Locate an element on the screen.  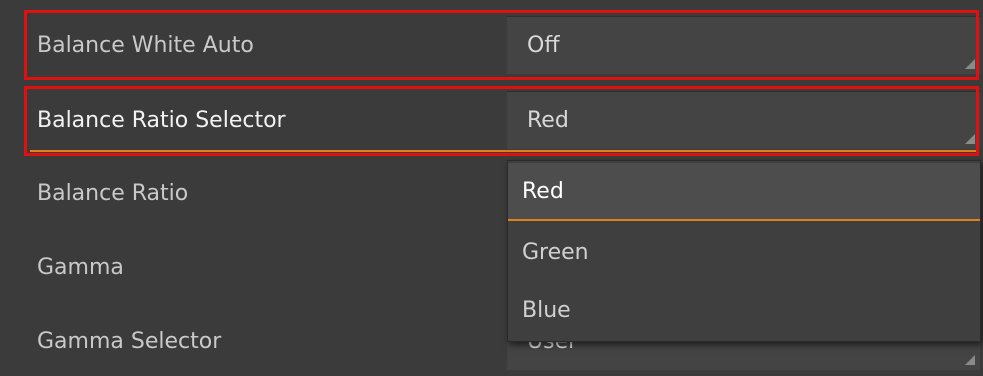
property-label: Gamma Selector is located at coordinates (129, 341).